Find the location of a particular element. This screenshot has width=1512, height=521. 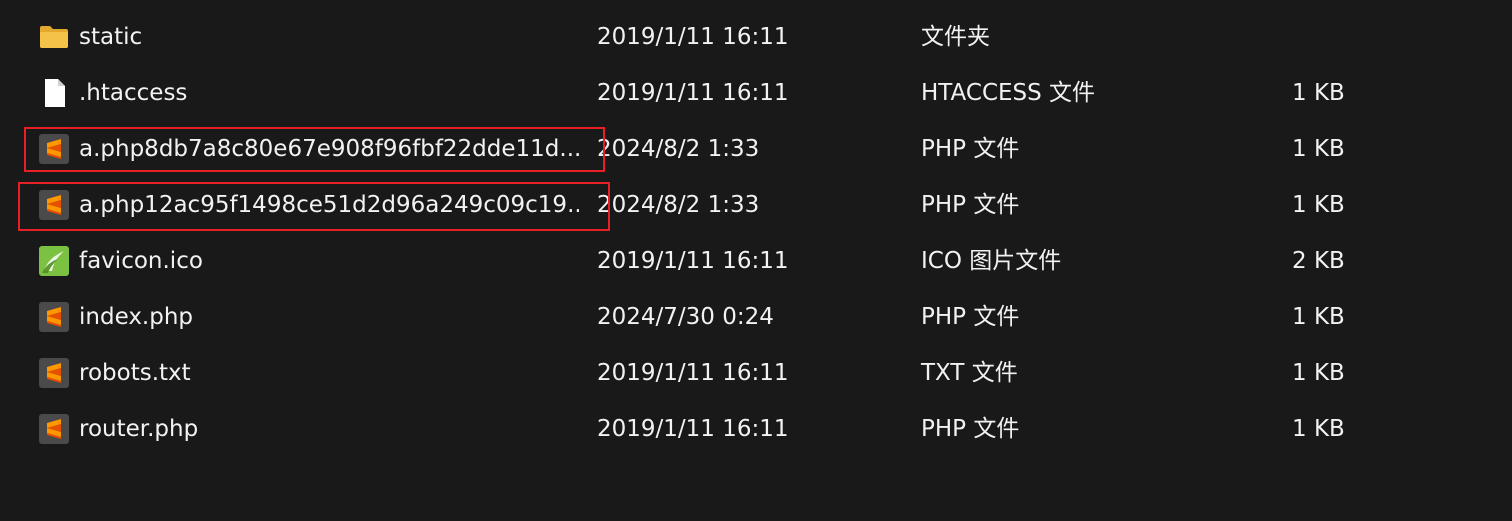

file-name: .htaccess is located at coordinates (133, 93).